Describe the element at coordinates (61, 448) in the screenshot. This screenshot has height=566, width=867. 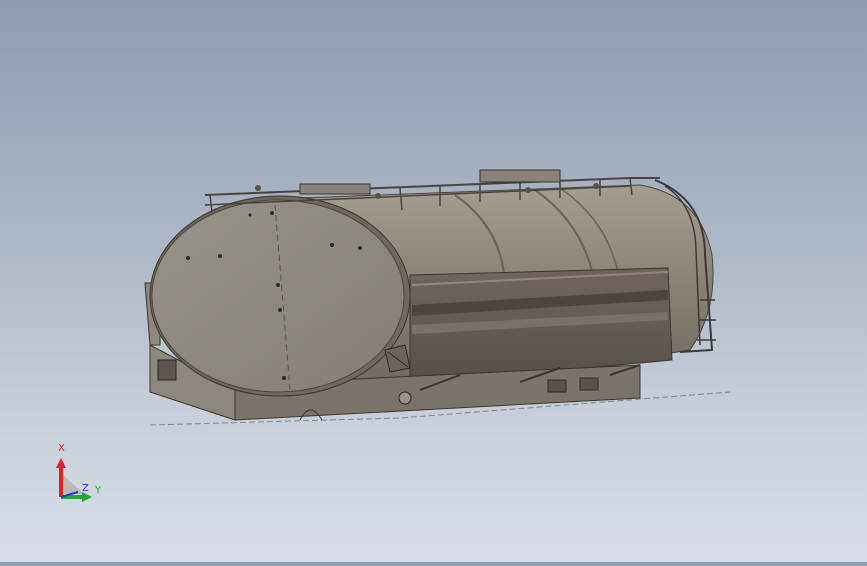
I see `x-axis-label: X` at that location.